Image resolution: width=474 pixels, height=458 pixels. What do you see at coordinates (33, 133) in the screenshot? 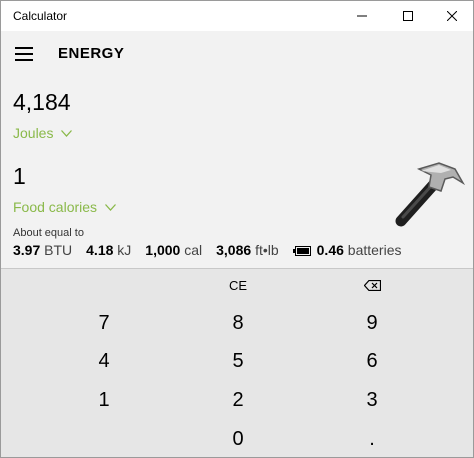
I see `from-unit-label: Joules` at bounding box center [33, 133].